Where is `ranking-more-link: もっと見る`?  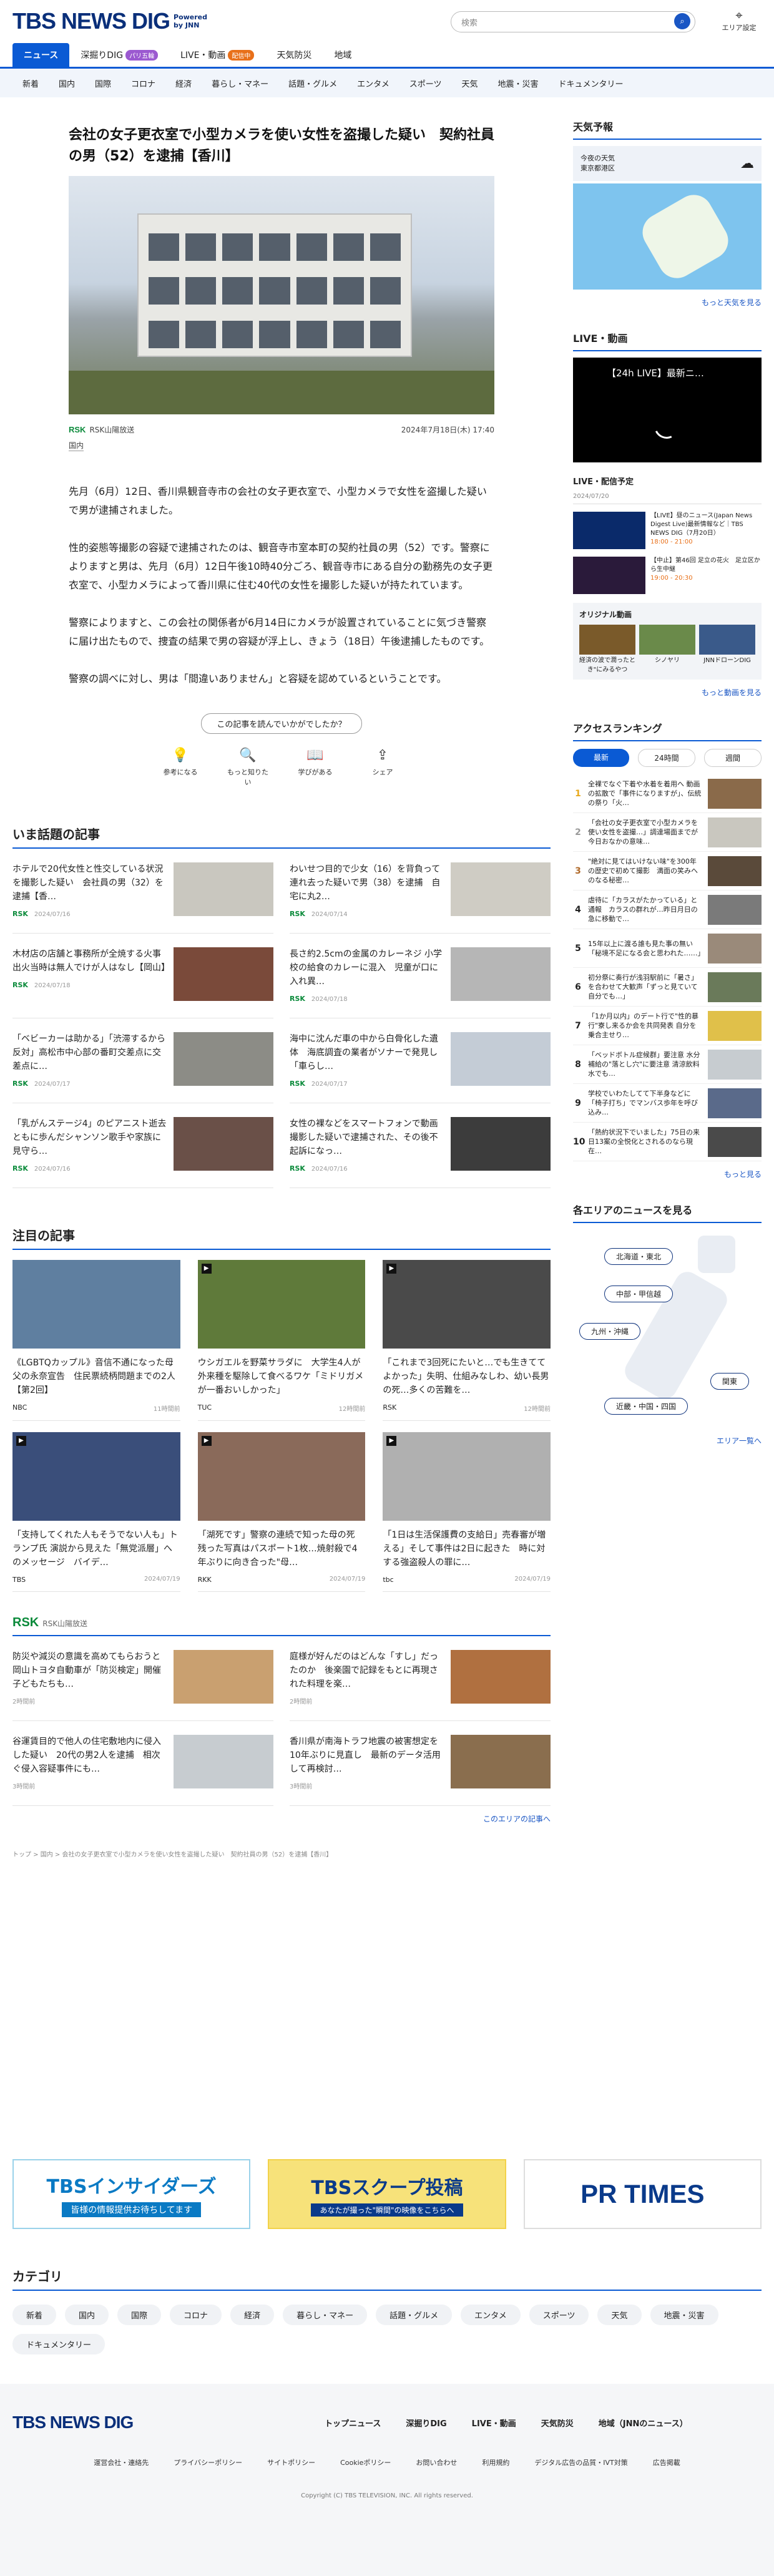
ranking-more-link: もっと見る is located at coordinates (667, 1174).